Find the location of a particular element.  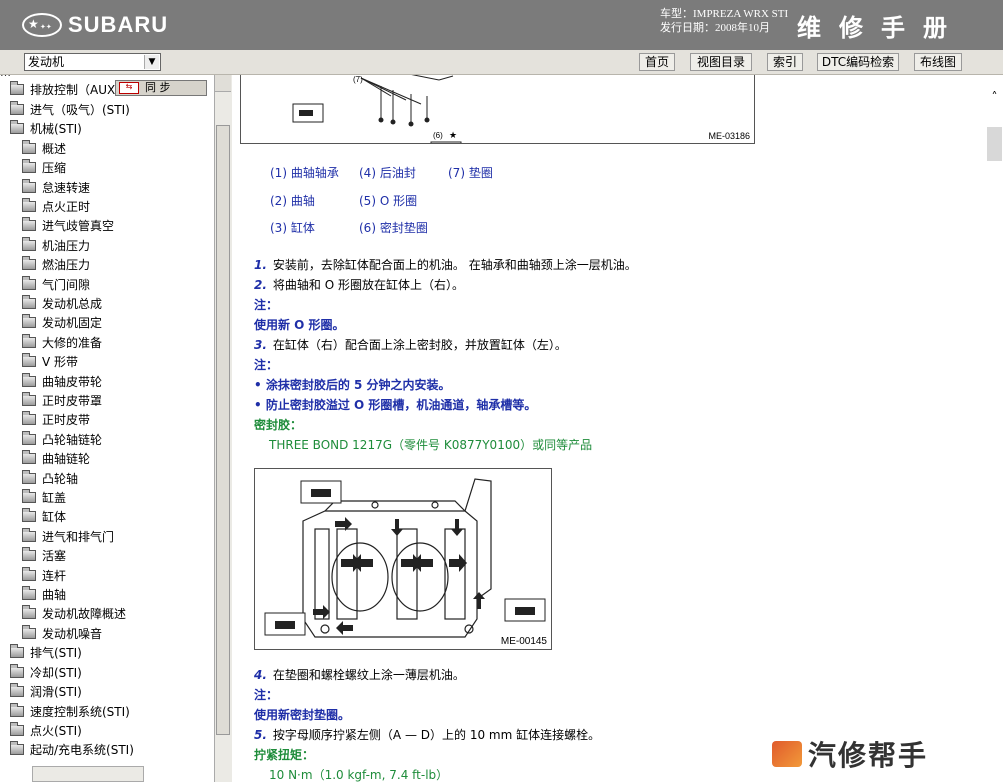

tree-item: 发动机固定 is located at coordinates (62, 322).